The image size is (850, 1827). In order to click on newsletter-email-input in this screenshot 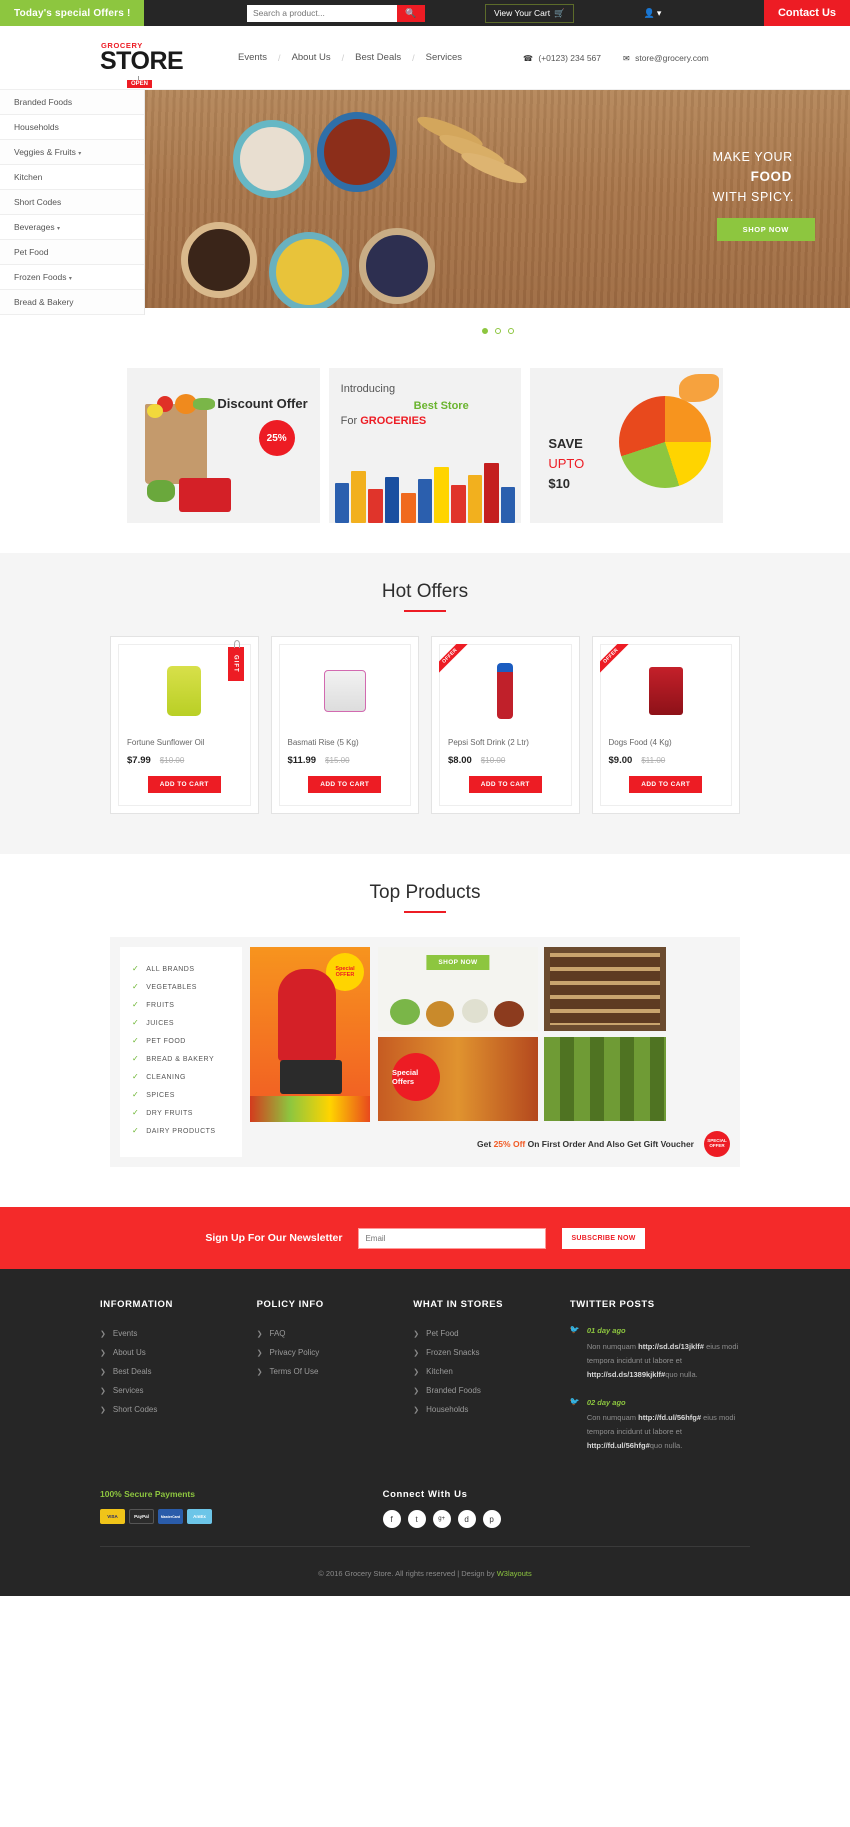, I will do `click(452, 1238)`.